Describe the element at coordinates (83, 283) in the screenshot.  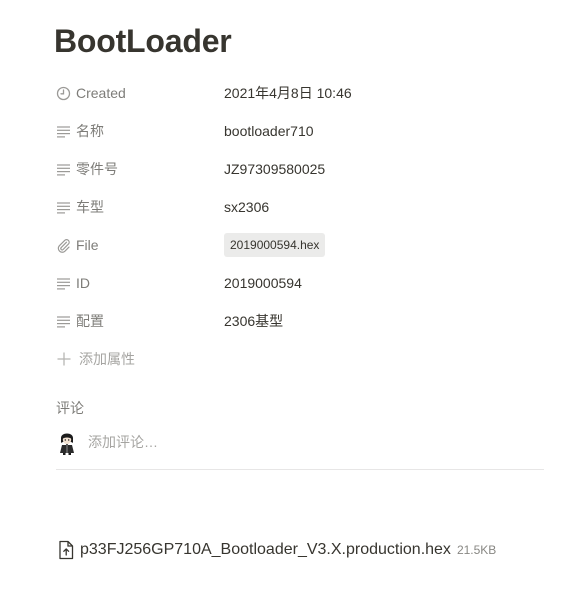
I see `property-label: ID` at that location.